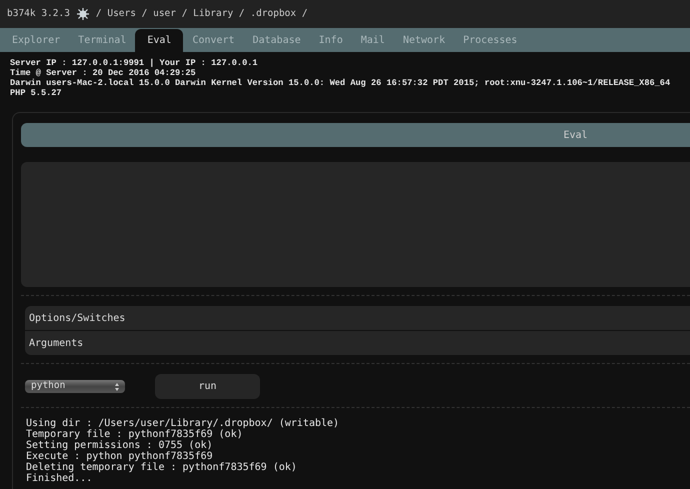  I want to click on server-info-line: Server IP : 127.0.0.1:9991 | Your IP : 127.0.0.1, so click(134, 63).